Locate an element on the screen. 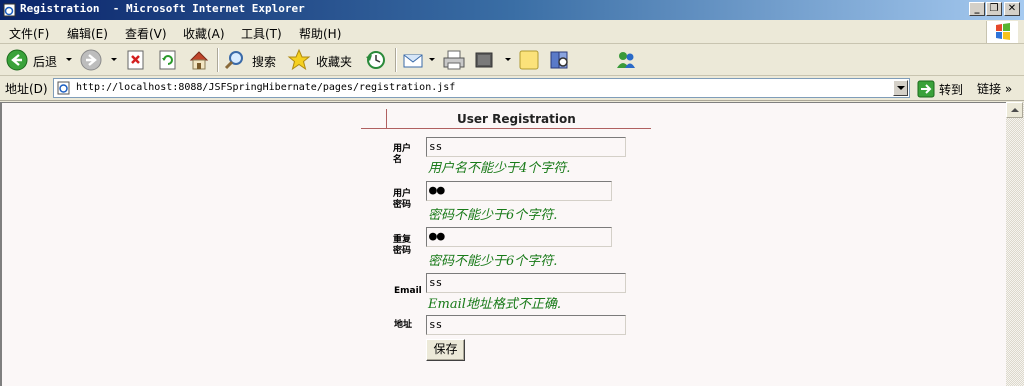  edit-icon is located at coordinates (484, 60).